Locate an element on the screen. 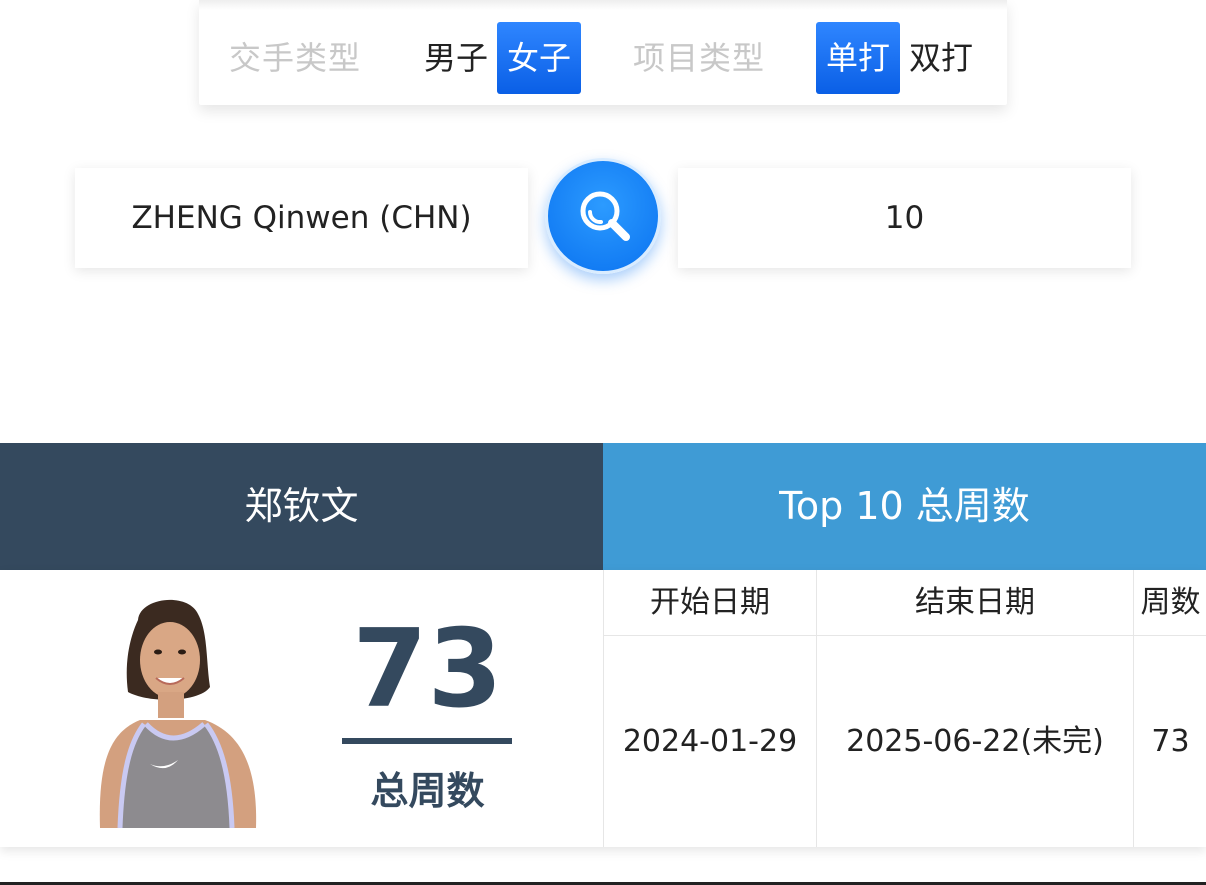 The image size is (1206, 885). table-cell-start-date: 2024-01-29 is located at coordinates (710, 741).